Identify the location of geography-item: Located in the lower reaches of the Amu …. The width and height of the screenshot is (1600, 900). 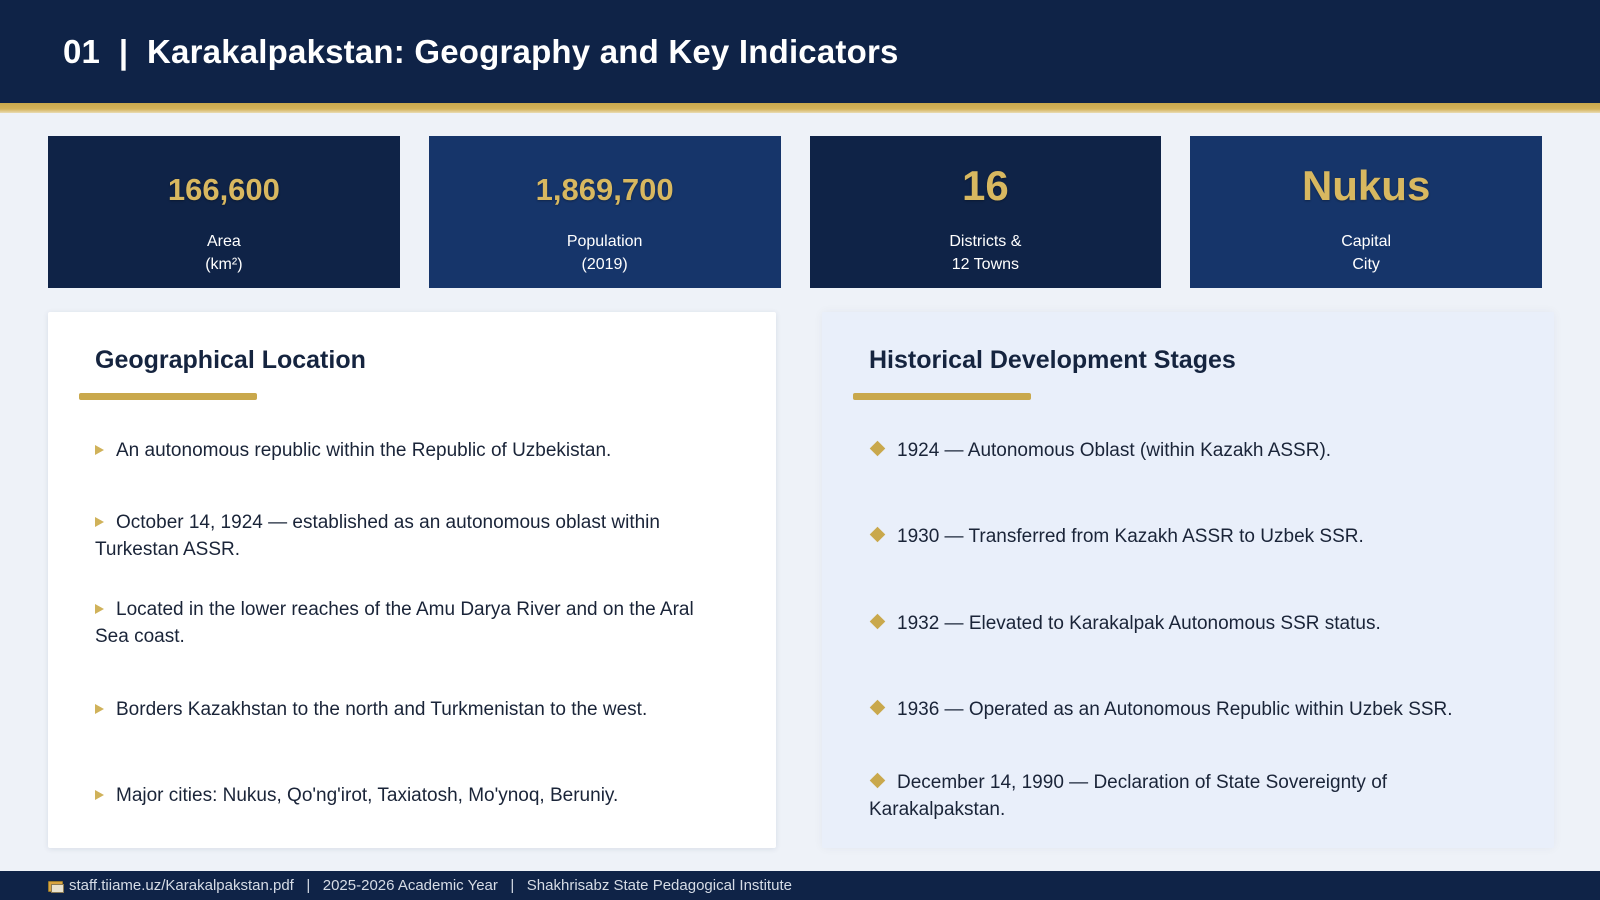
(394, 623).